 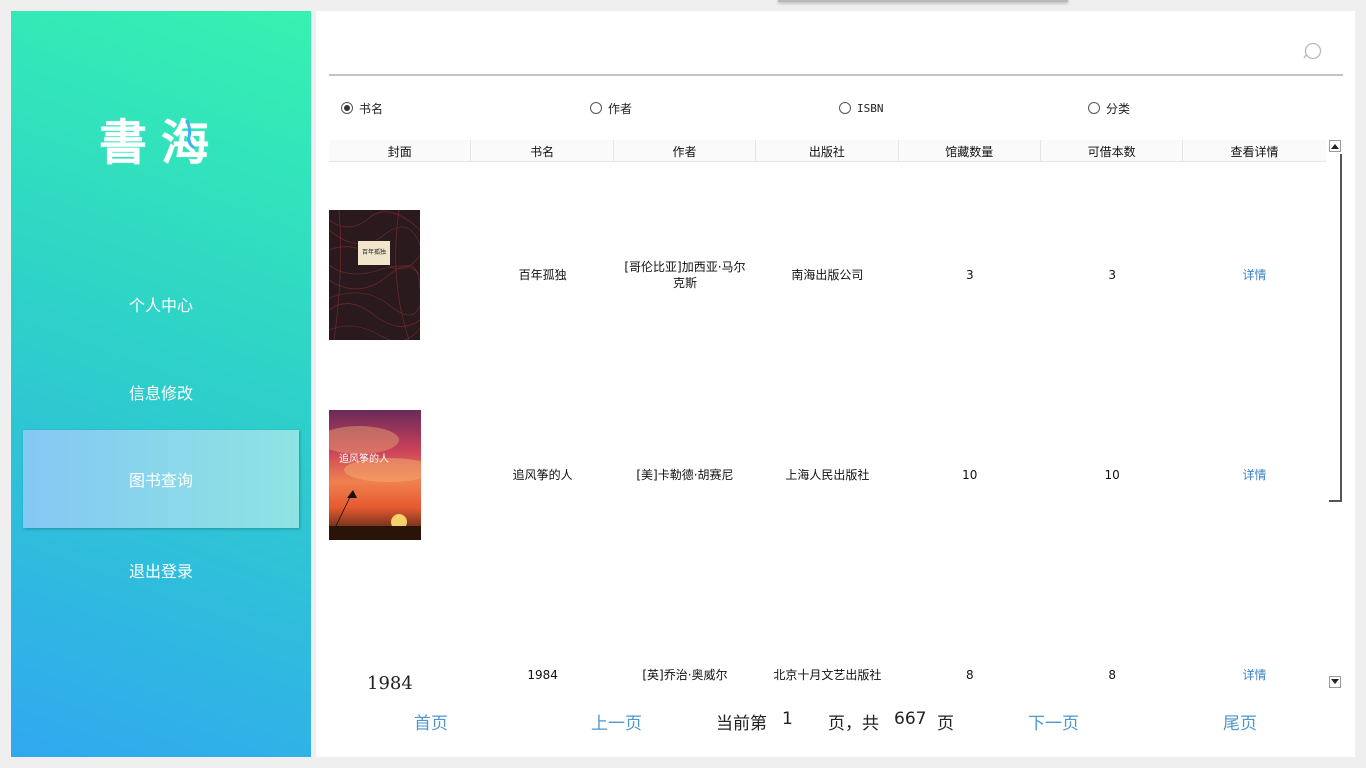 I want to click on column-header: 书名, so click(x=542, y=151).